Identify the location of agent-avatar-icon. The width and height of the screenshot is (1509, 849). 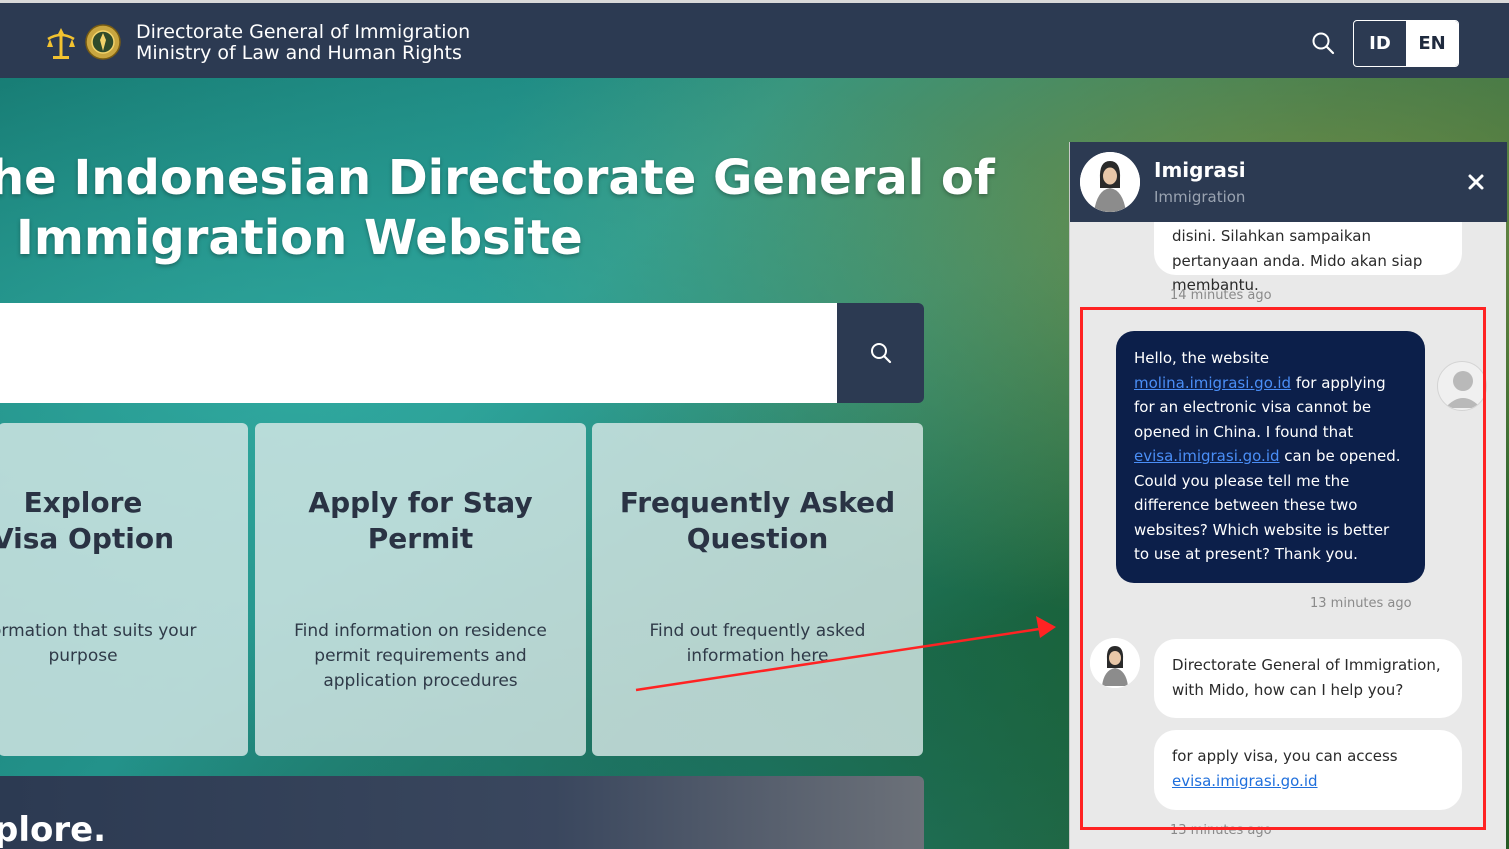
(1110, 182).